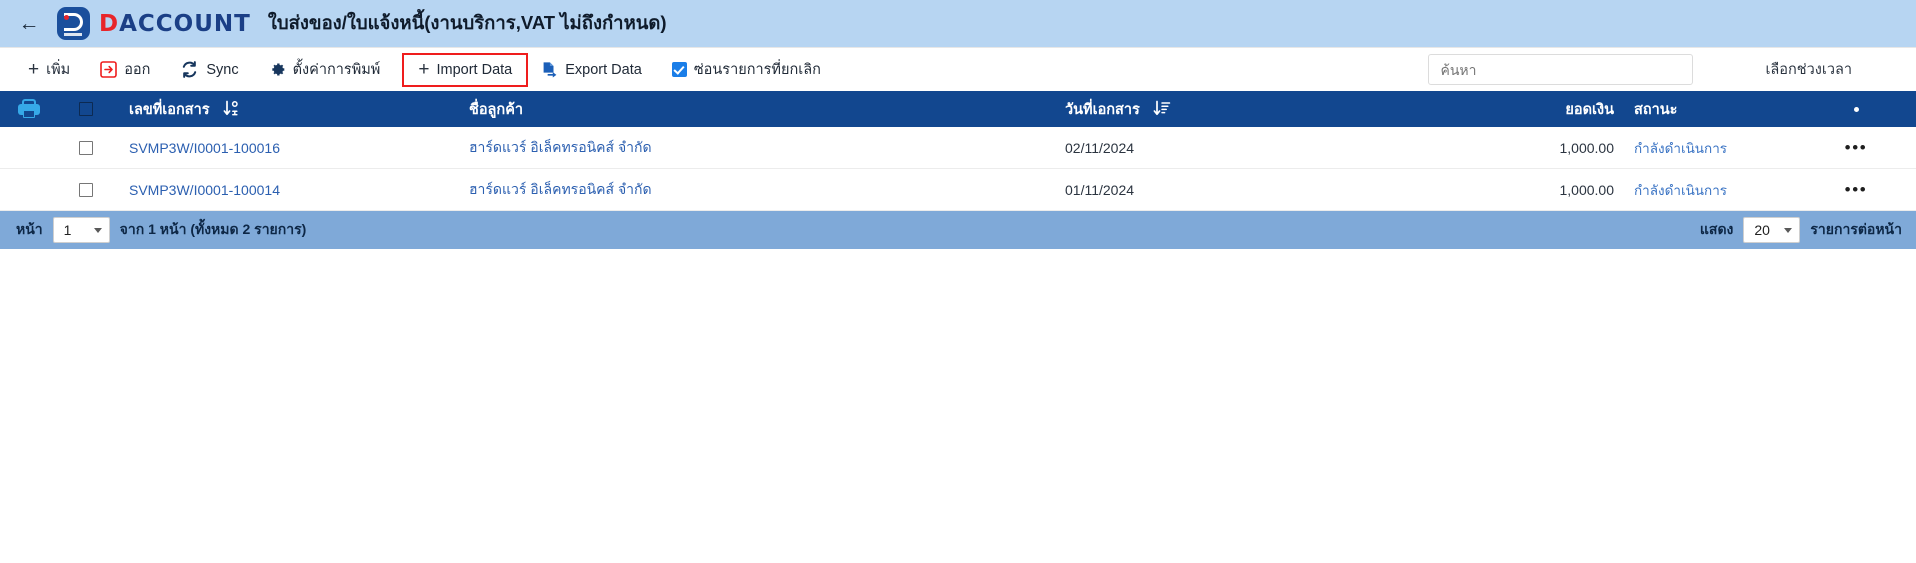 Image resolution: width=1916 pixels, height=563 pixels. I want to click on brand-rest: ACCOUNT, so click(185, 23).